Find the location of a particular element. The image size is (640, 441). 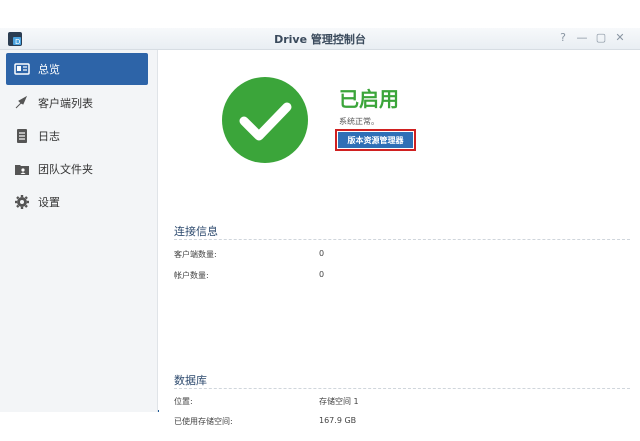

sidebar-item-client-list: 客户端列表 is located at coordinates (77, 103).